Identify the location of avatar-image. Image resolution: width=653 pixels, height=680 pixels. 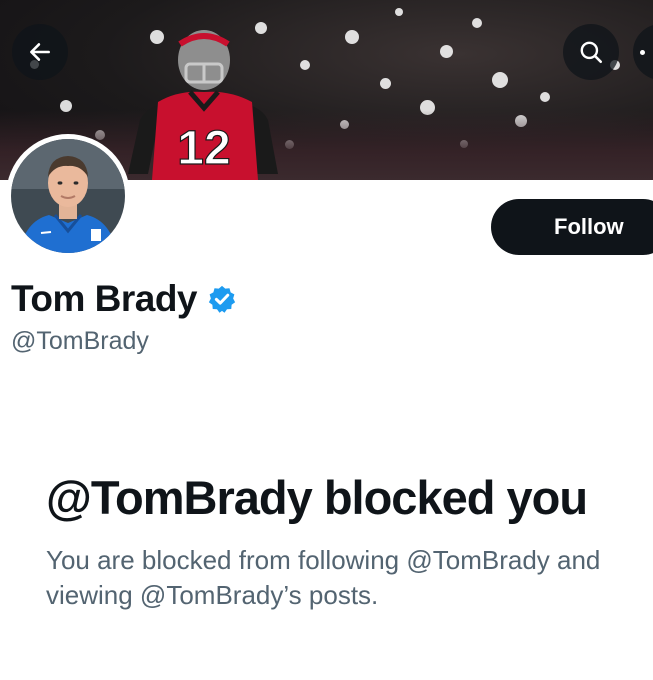
(68, 196).